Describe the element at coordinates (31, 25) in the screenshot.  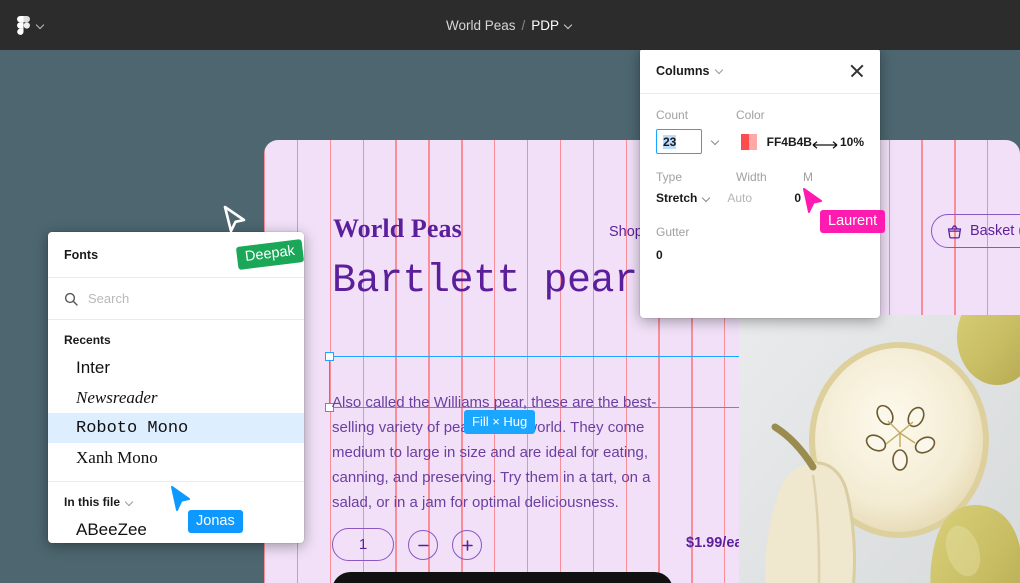
I see `figma-menu-button` at that location.